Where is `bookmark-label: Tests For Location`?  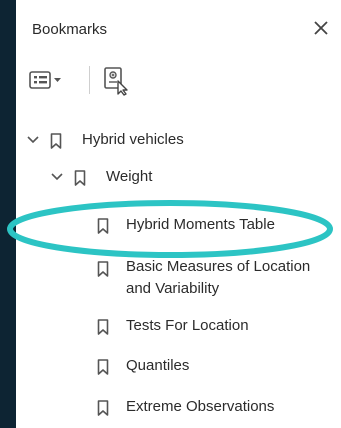 bookmark-label: Tests For Location is located at coordinates (187, 325).